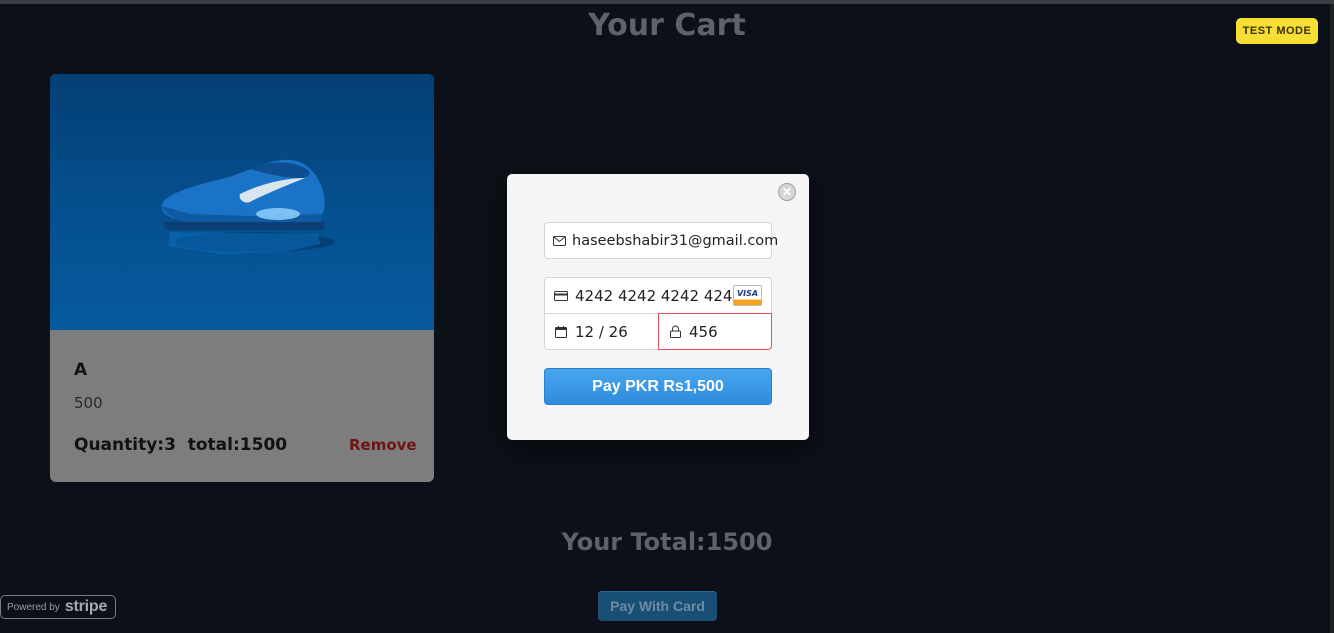 The width and height of the screenshot is (1334, 633). Describe the element at coordinates (248, 206) in the screenshot. I see `sneaker-image` at that location.